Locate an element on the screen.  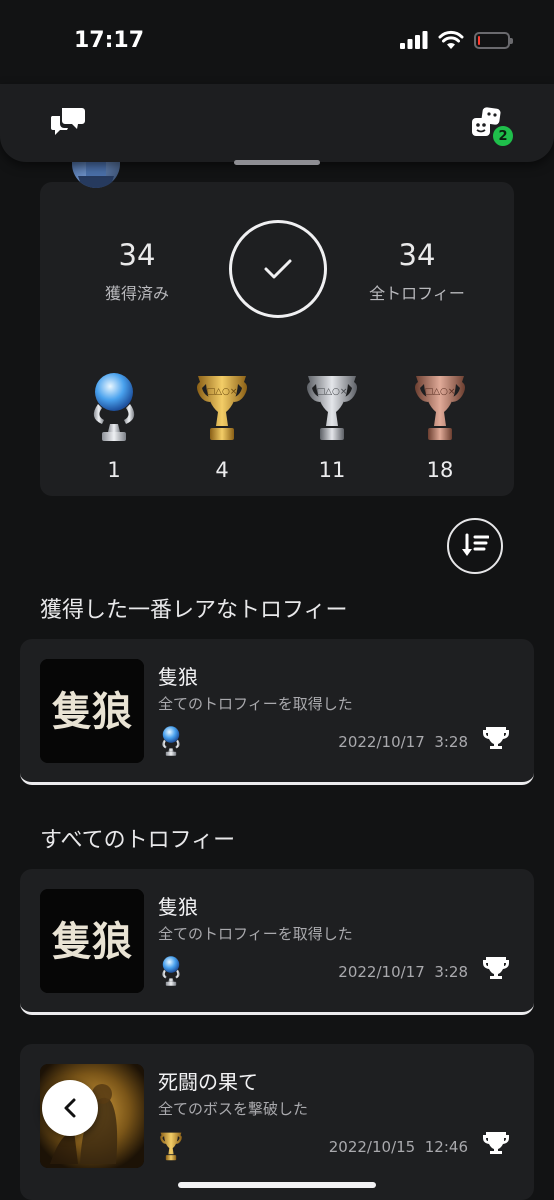
trophy-earned-datetime: 2022/10/15 12:46 is located at coordinates (398, 1147).